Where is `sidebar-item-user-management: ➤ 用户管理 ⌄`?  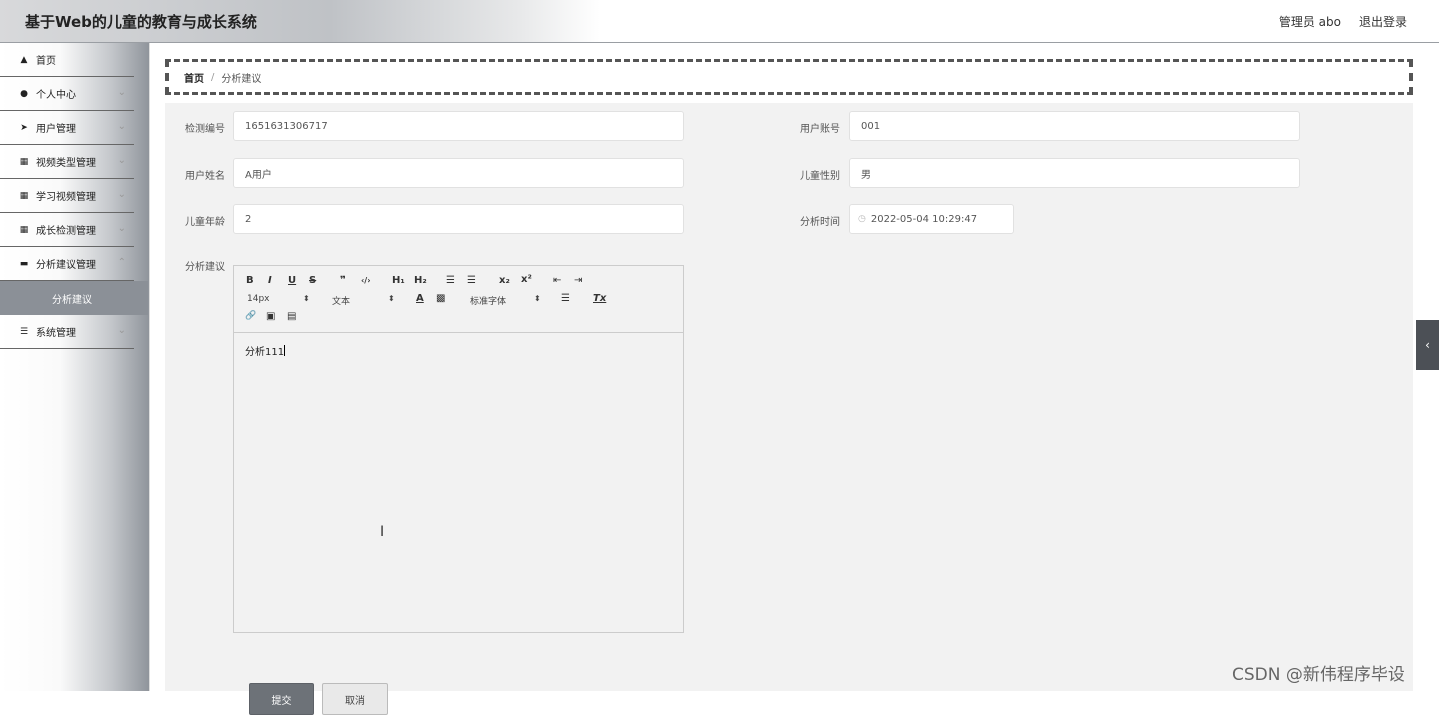 sidebar-item-user-management: ➤ 用户管理 ⌄ is located at coordinates (67, 128).